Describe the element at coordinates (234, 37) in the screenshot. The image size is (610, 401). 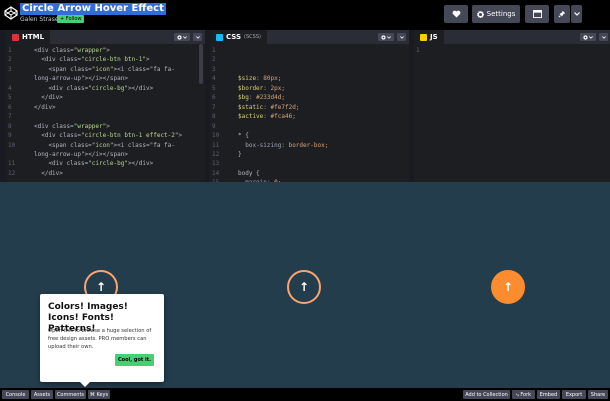
I see `css-tab-label: CSS` at that location.